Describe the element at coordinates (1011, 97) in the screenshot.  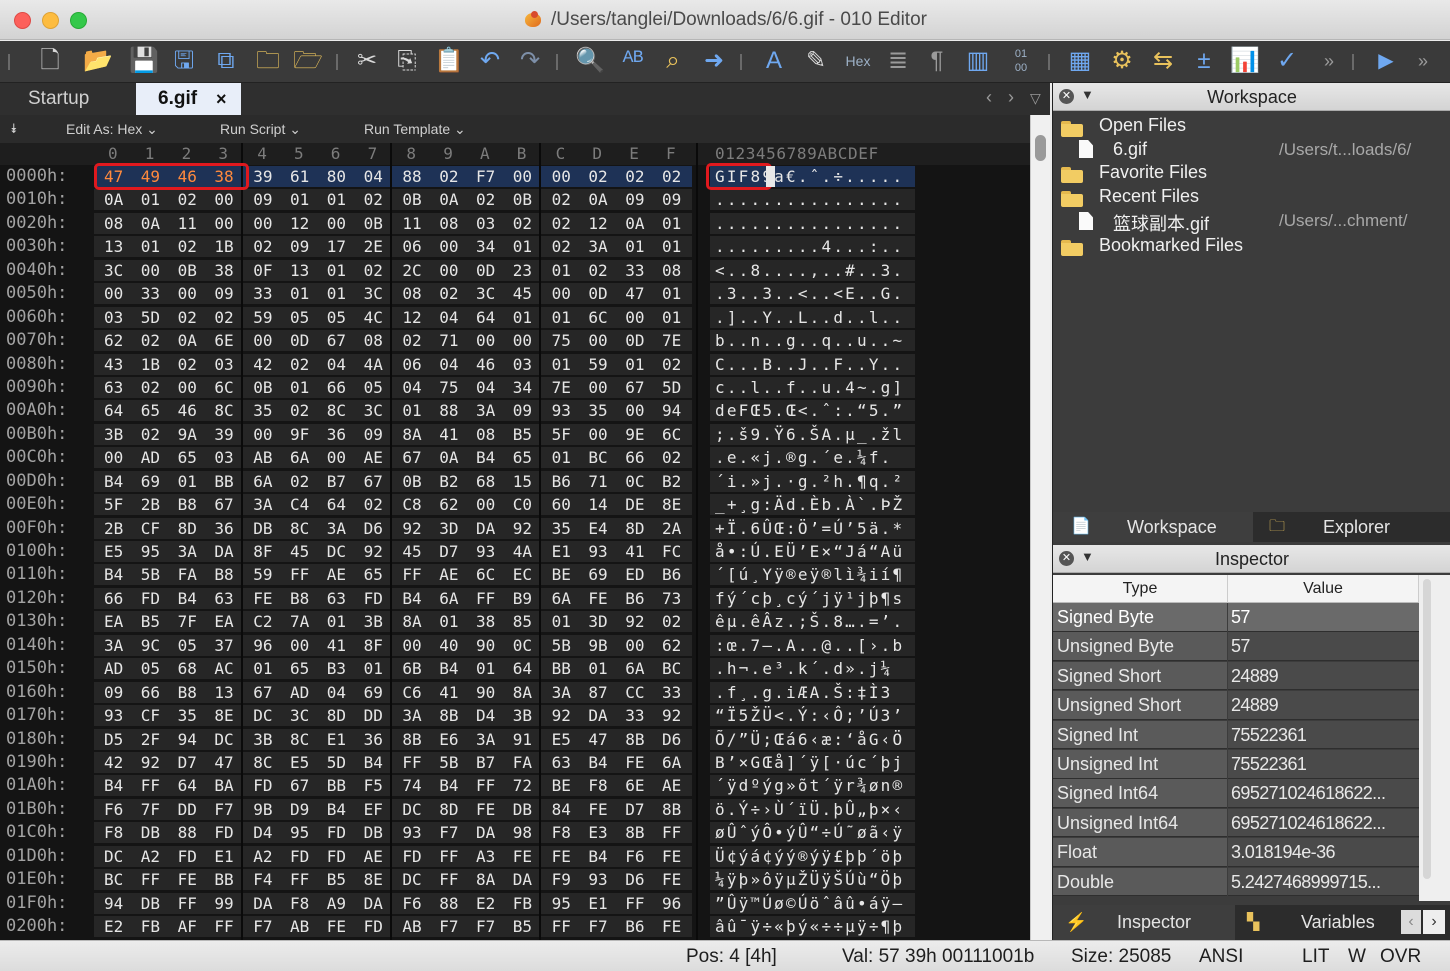
I see `tab-next-icon: ›` at that location.